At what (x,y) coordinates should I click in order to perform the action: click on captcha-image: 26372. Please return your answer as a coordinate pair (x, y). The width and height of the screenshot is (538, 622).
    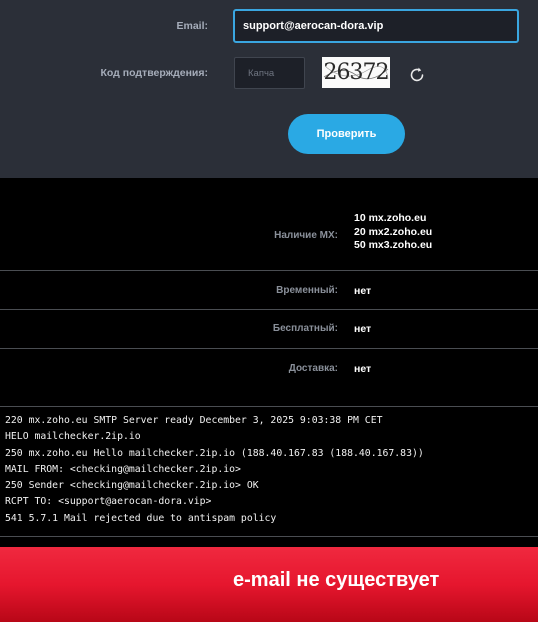
    Looking at the image, I should click on (356, 72).